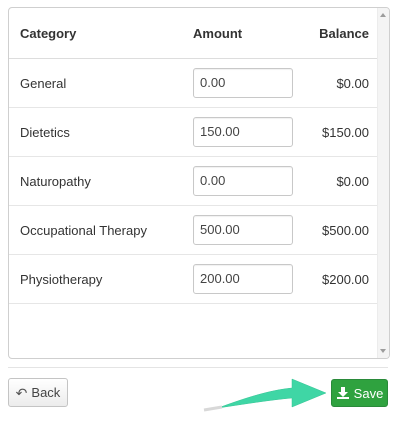  Describe the element at coordinates (243, 230) in the screenshot. I see `amount-input: 500.00` at that location.